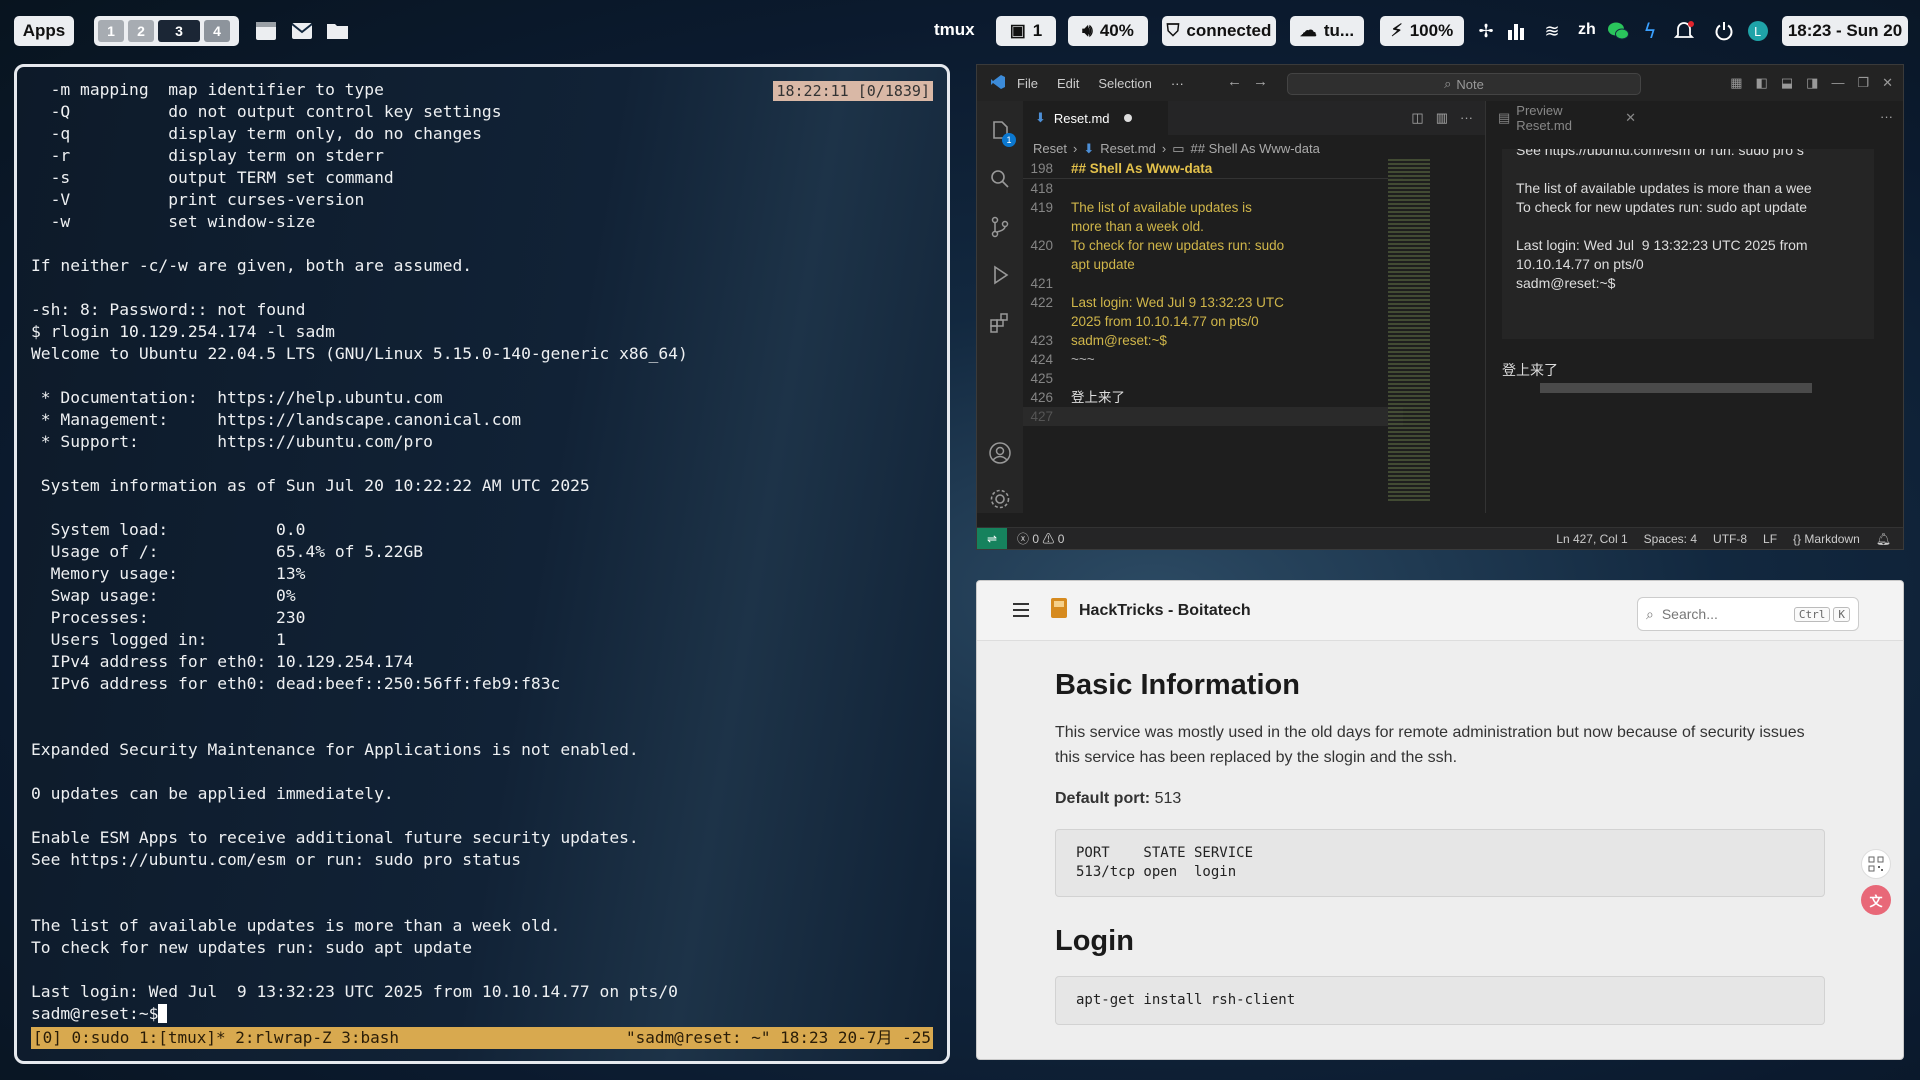 This screenshot has width=1920, height=1080. I want to click on power-icon, so click(1724, 31).